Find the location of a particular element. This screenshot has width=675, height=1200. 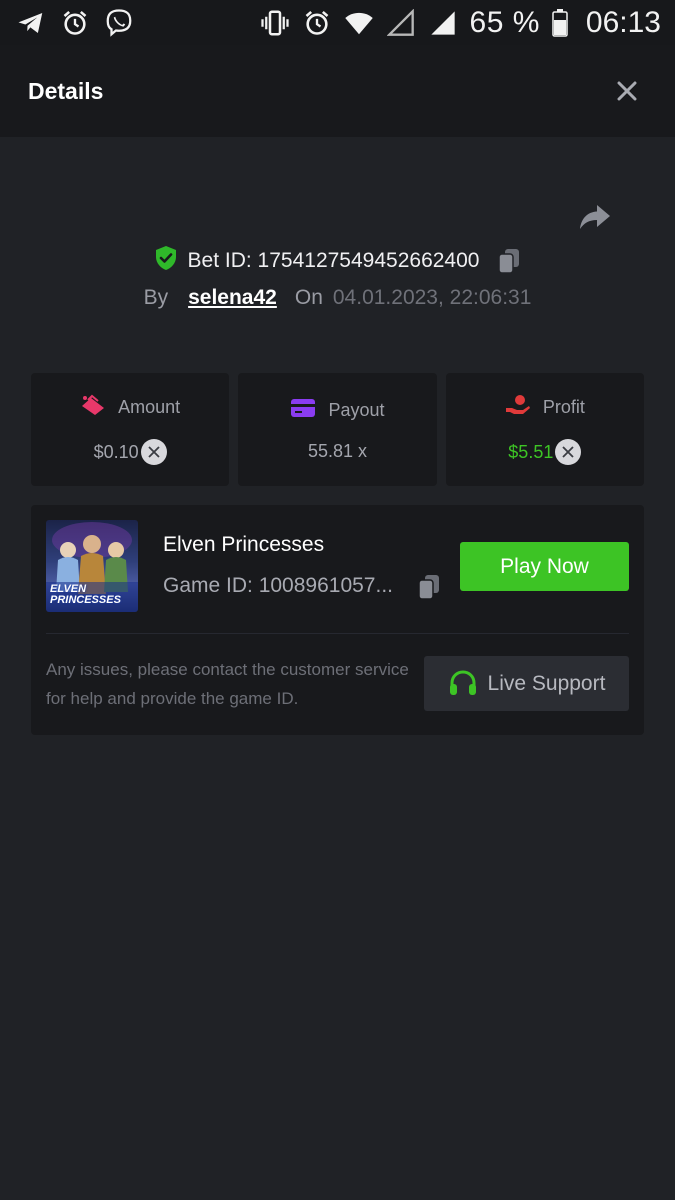

game-name: Elven Princesses is located at coordinates (244, 544).